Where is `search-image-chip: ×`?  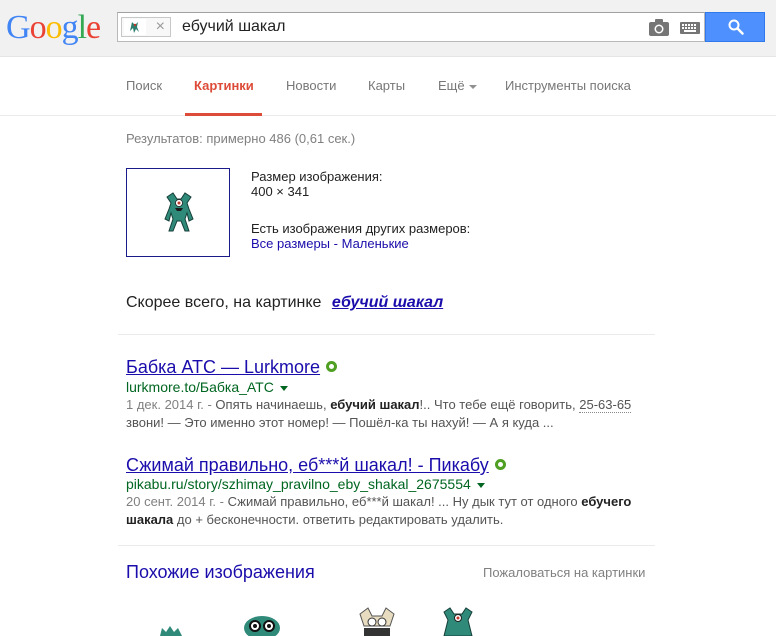 search-image-chip: × is located at coordinates (146, 27).